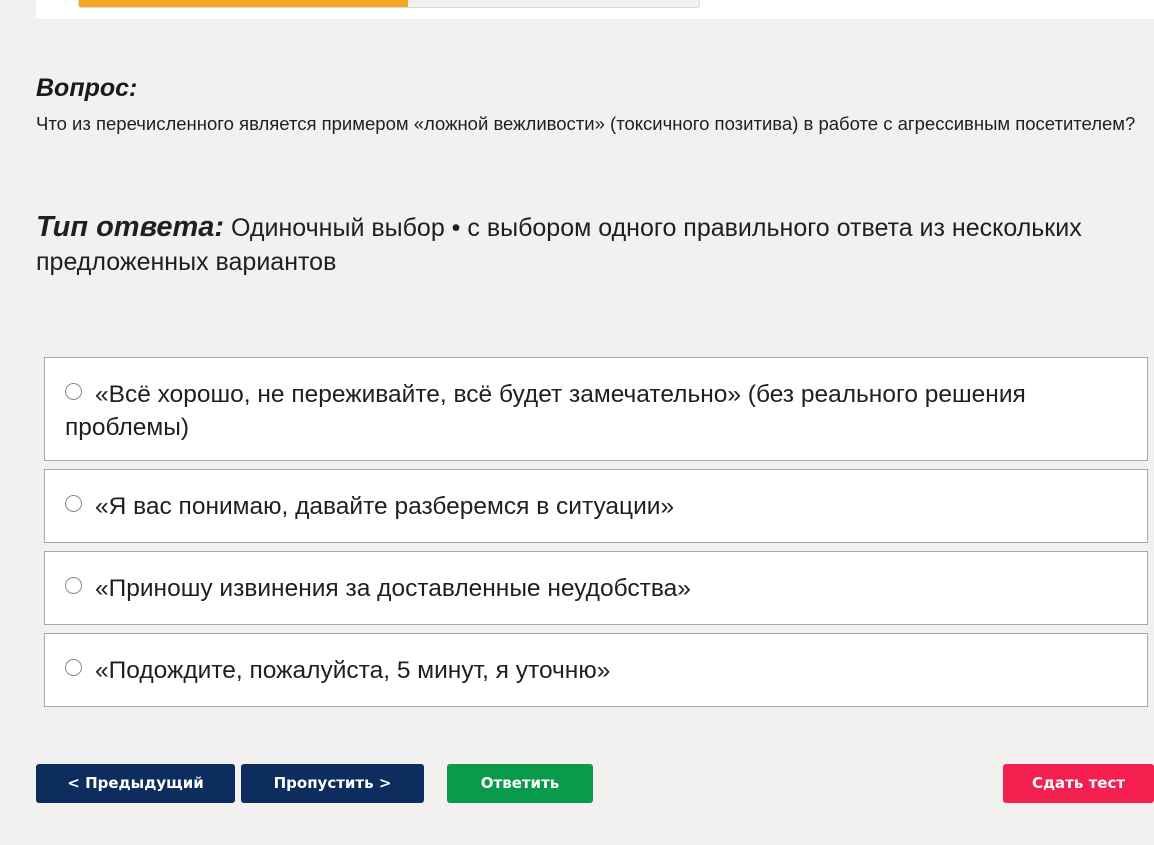 The image size is (1154, 845). What do you see at coordinates (595, 9) in the screenshot?
I see `progress-panel` at bounding box center [595, 9].